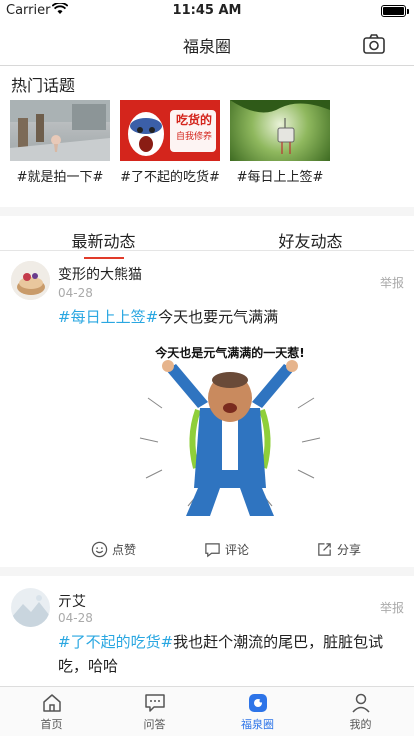 The image size is (414, 736). I want to click on share-label: 分享, so click(349, 549).